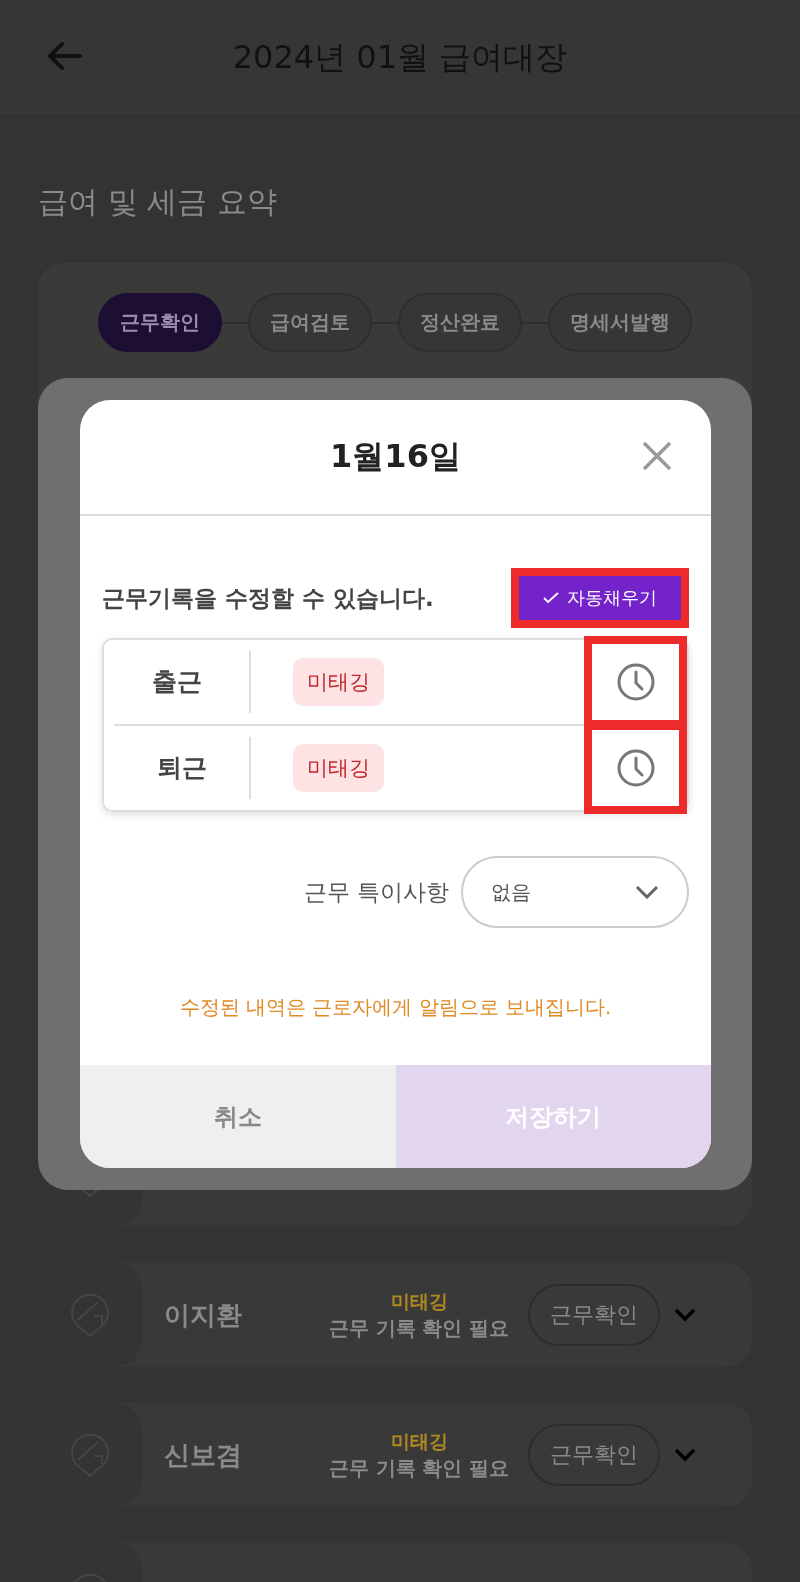  Describe the element at coordinates (460, 322) in the screenshot. I see `step-pill: 정산완료` at that location.